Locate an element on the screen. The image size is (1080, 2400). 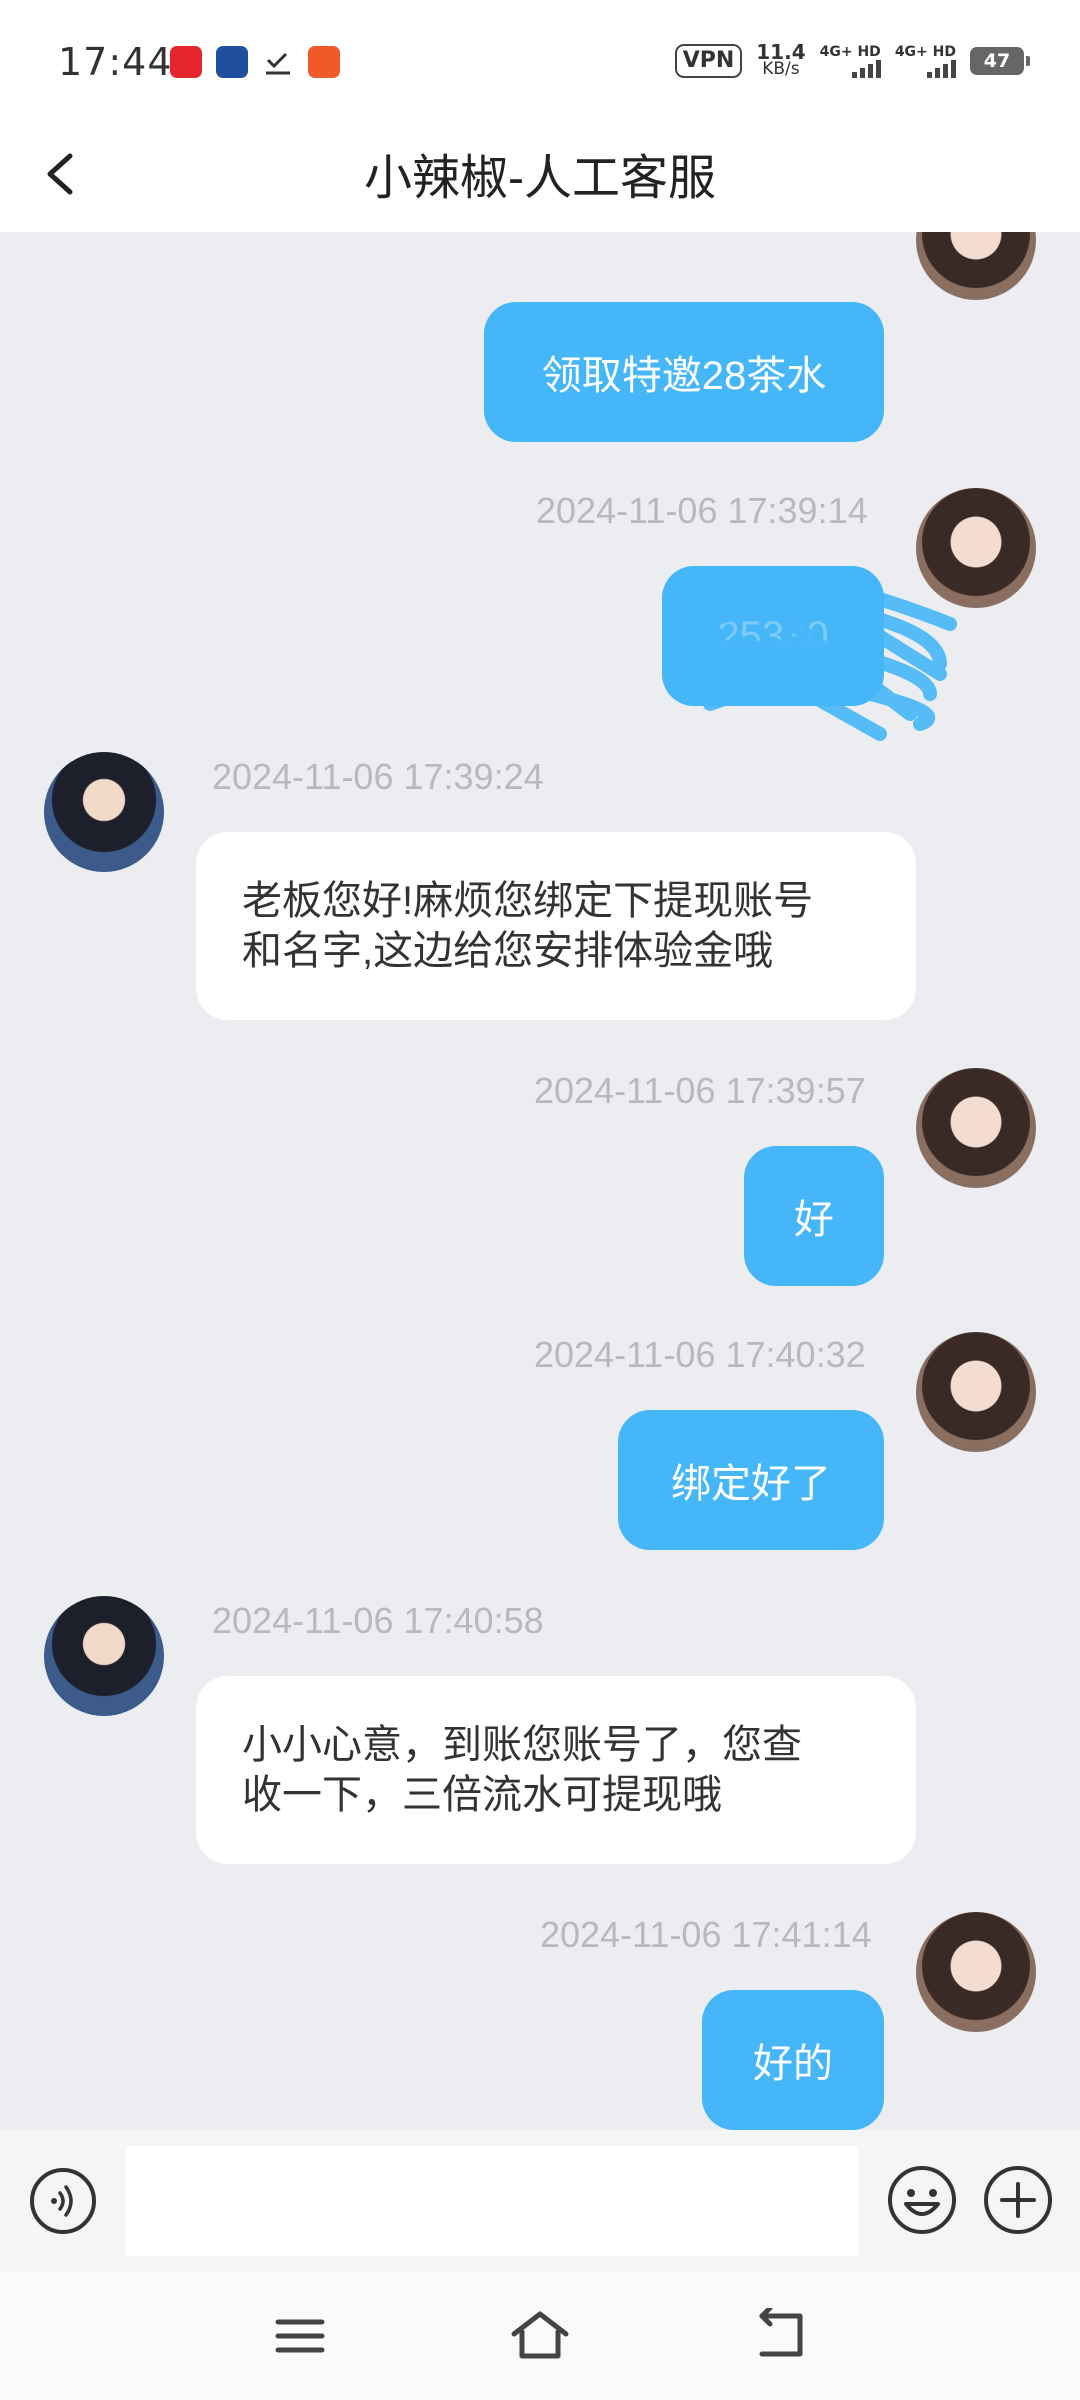
outgoing-message-bubble: 好 is located at coordinates (814, 1216).